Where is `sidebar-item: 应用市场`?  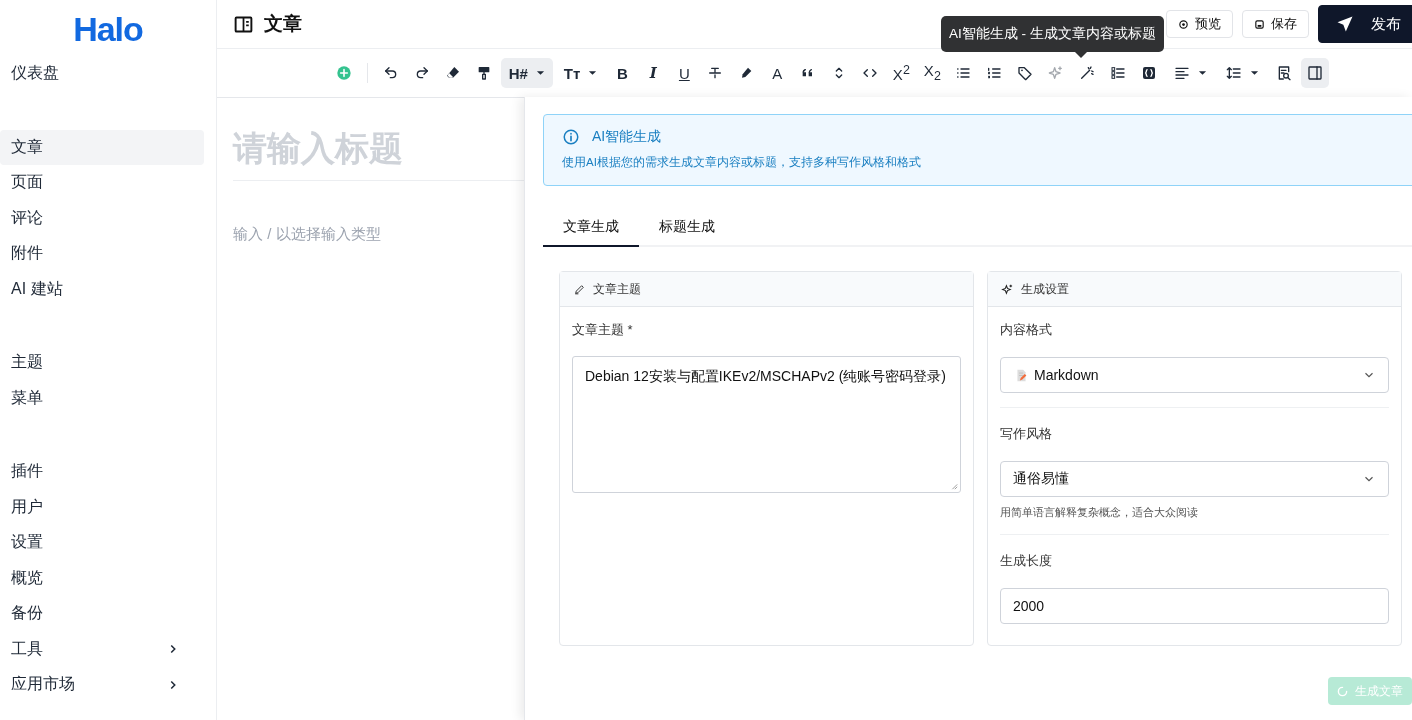
sidebar-item: 应用市场 is located at coordinates (102, 685).